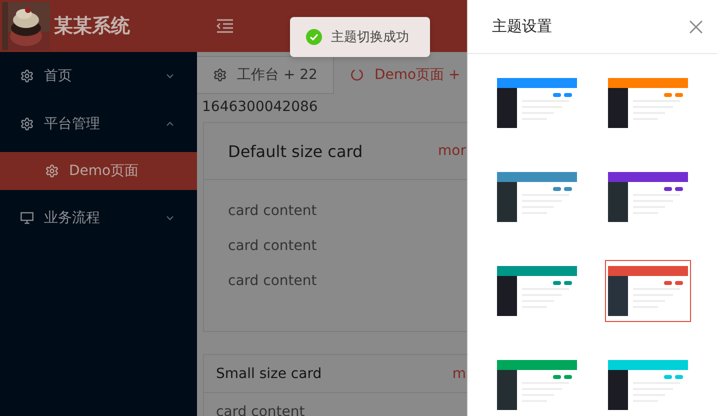  I want to click on app-title: 某某系统, so click(92, 26).